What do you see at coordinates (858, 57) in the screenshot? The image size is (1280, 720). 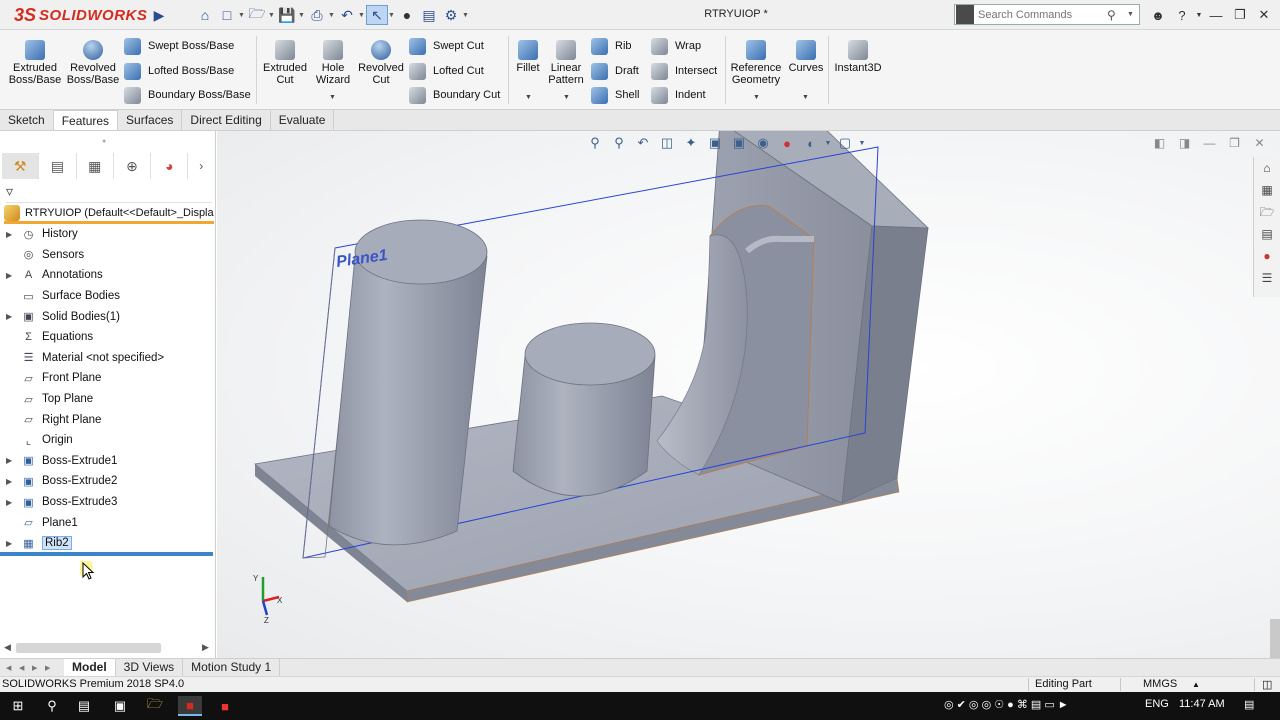 I see `instant3d-button: Instant3D` at bounding box center [858, 57].